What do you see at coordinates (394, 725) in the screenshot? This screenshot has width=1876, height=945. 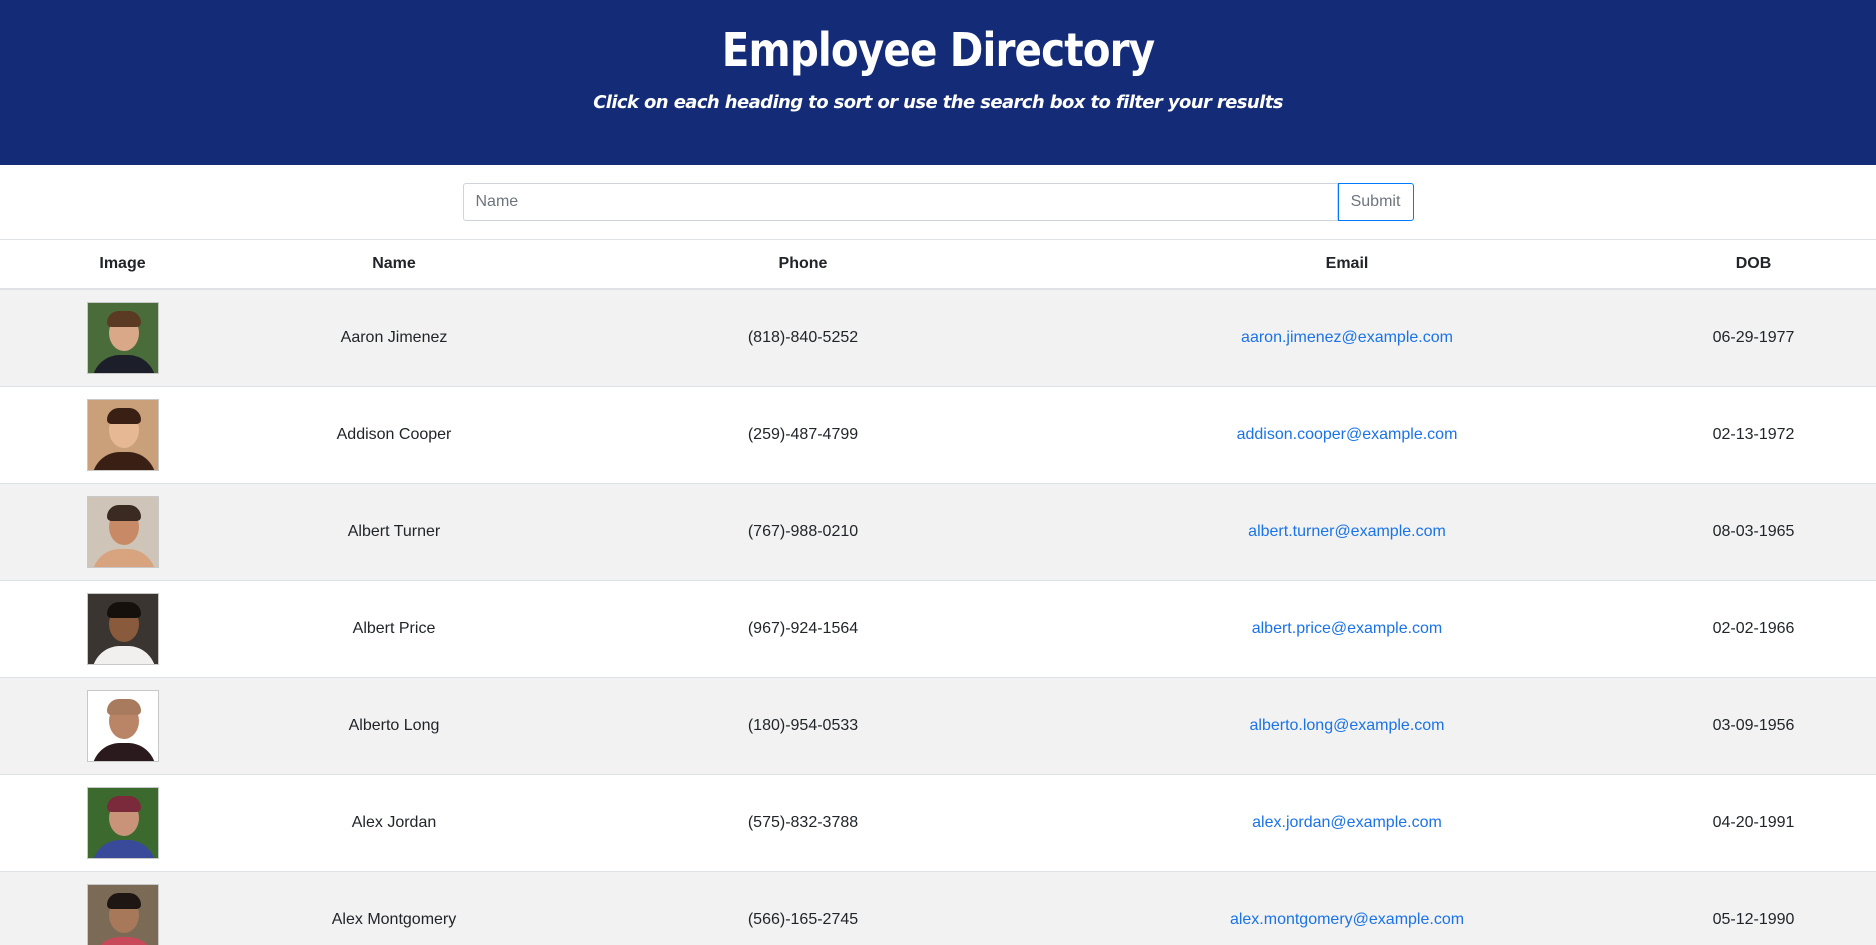 I see `name-cell: Alberto Long` at bounding box center [394, 725].